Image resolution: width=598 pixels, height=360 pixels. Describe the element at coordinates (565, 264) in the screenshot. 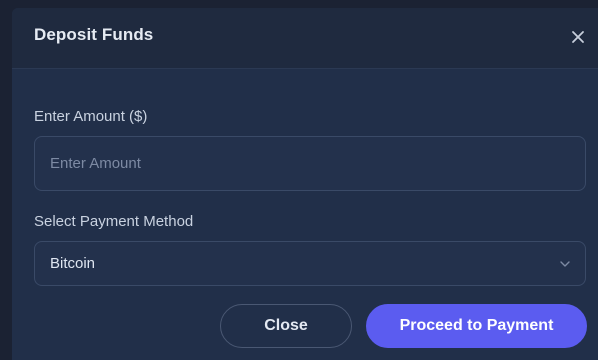

I see `chevron-down-icon` at that location.